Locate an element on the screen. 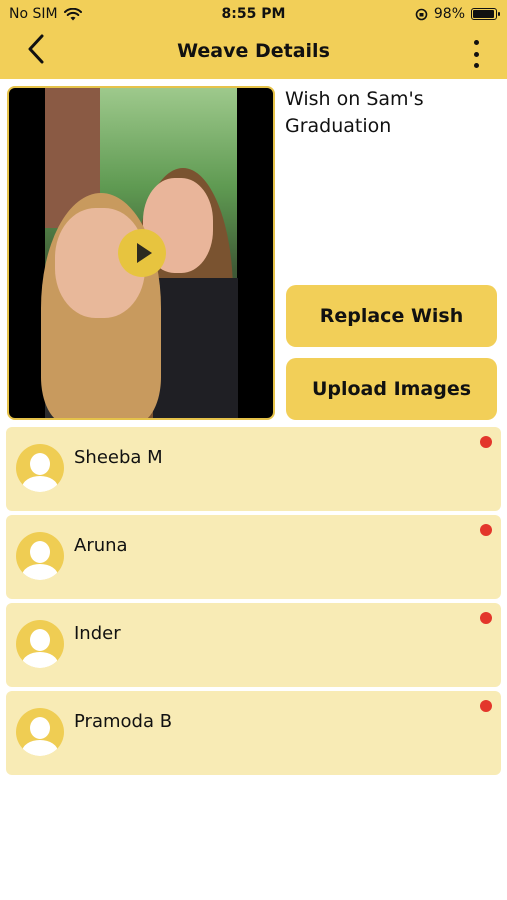  more-options-button is located at coordinates (476, 54).